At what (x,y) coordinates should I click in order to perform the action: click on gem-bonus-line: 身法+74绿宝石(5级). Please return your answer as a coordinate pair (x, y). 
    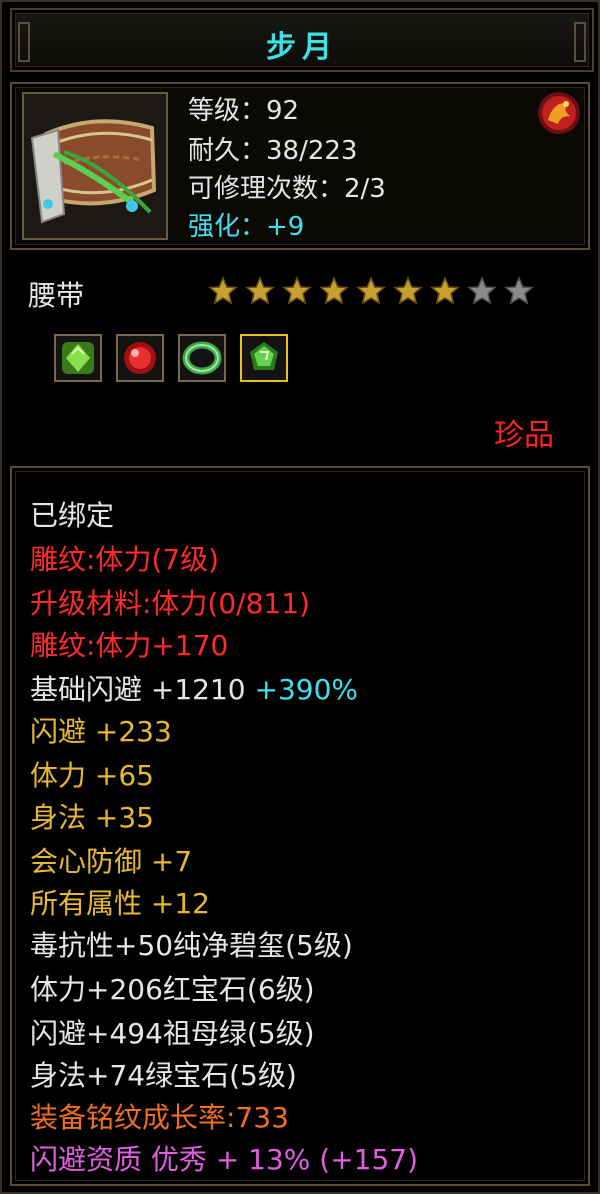
    Looking at the image, I should click on (163, 1075).